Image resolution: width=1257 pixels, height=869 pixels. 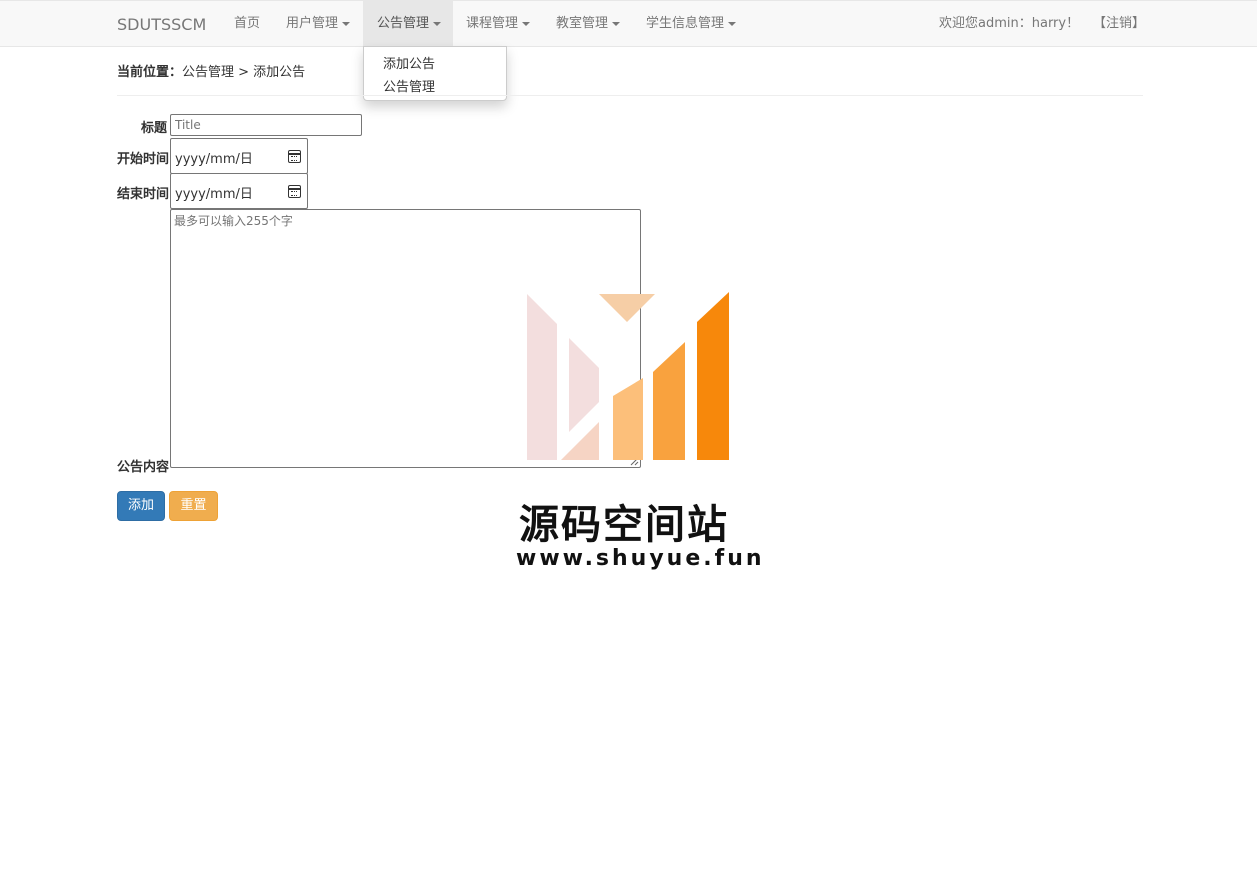 What do you see at coordinates (409, 85) in the screenshot?
I see `dropdown-item-notice-management: 公告管理` at bounding box center [409, 85].